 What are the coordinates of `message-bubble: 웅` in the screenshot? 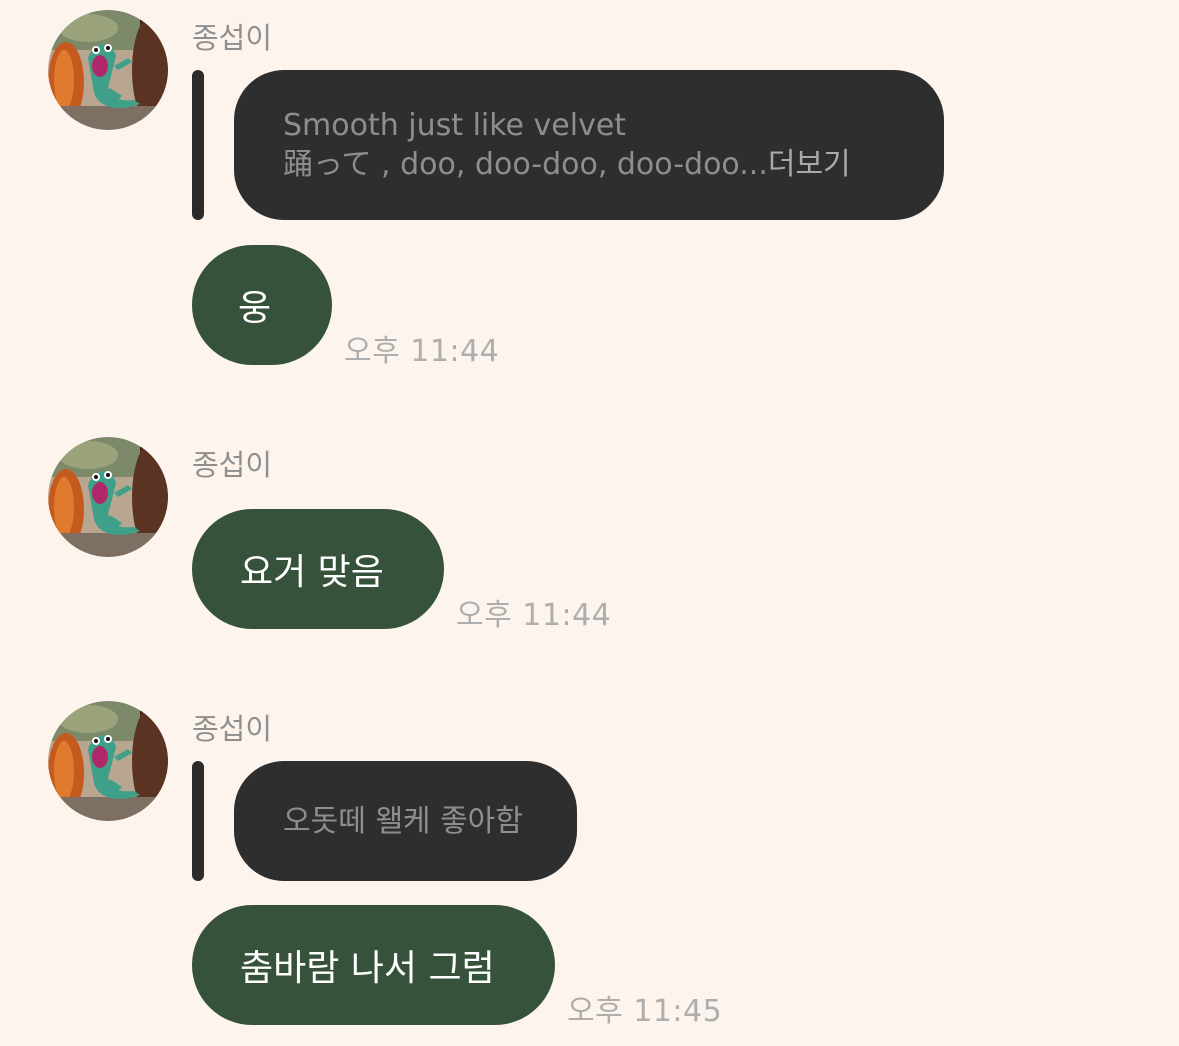 It's located at (262, 305).